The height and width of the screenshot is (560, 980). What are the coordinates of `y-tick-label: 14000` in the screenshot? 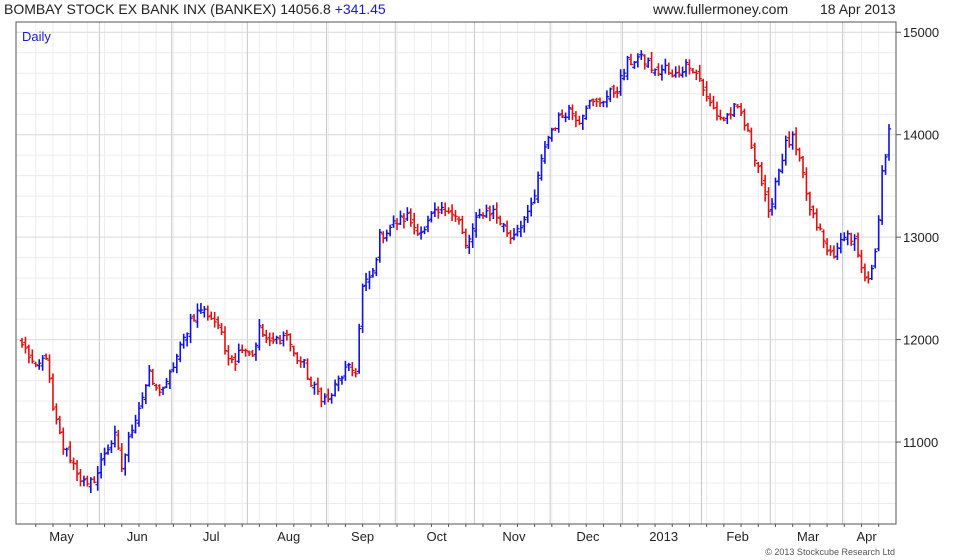 It's located at (921, 135).